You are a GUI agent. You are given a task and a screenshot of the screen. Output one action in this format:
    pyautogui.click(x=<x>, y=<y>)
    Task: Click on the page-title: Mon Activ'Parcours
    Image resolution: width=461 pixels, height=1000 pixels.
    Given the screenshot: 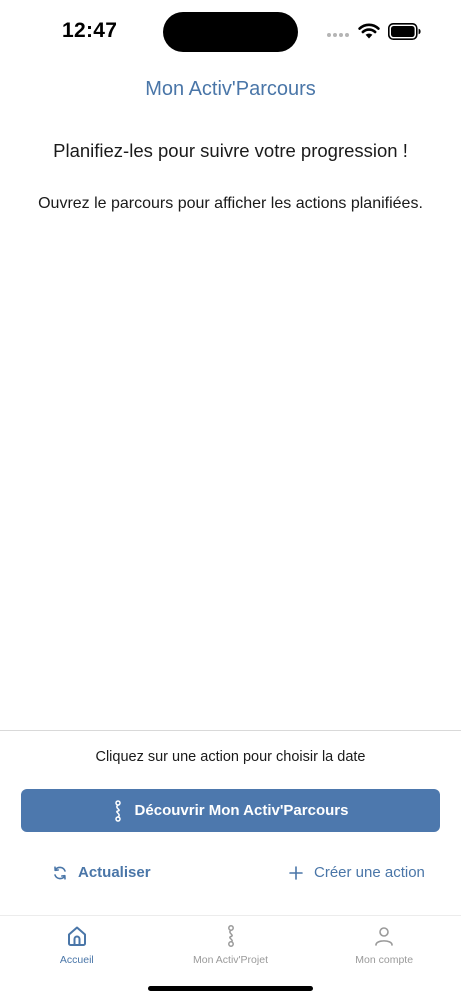 What is the action you would take?
    pyautogui.click(x=230, y=89)
    